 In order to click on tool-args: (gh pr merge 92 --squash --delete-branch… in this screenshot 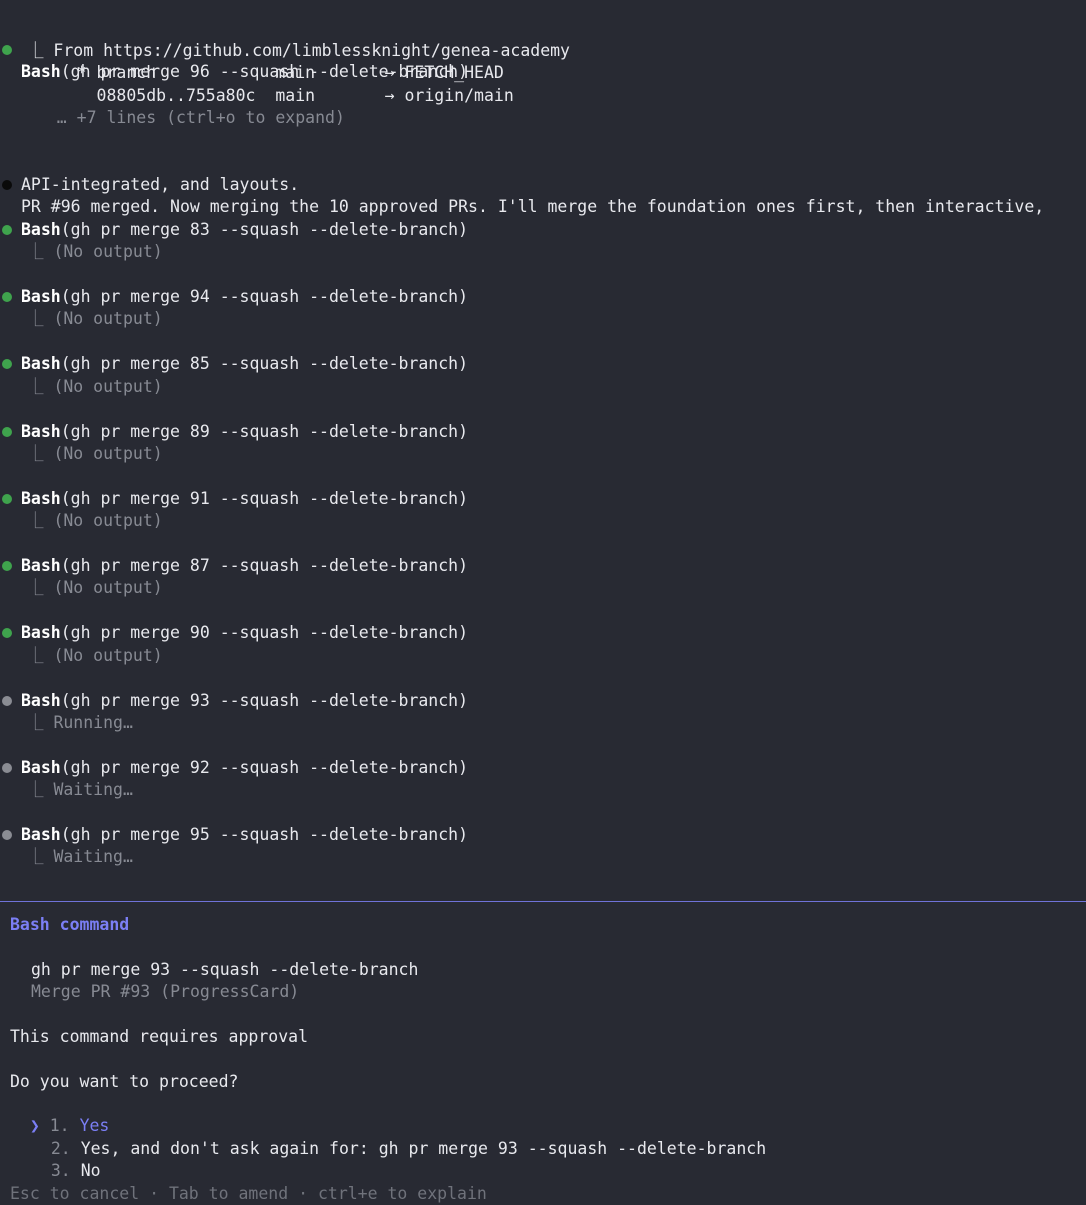, I will do `click(264, 767)`.